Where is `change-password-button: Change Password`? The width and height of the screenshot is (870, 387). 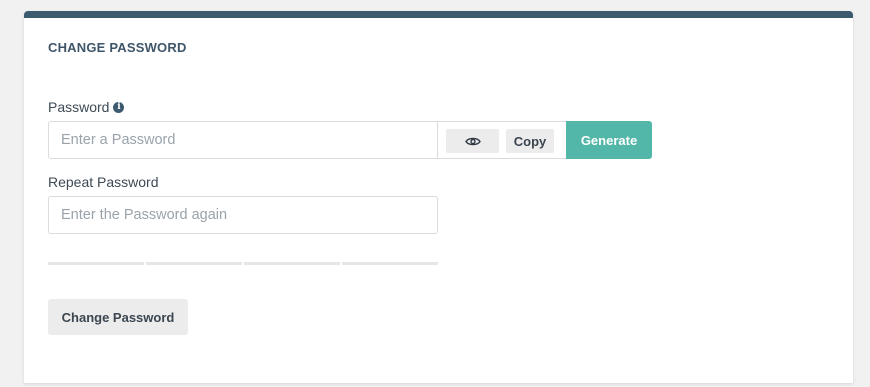 change-password-button: Change Password is located at coordinates (118, 317).